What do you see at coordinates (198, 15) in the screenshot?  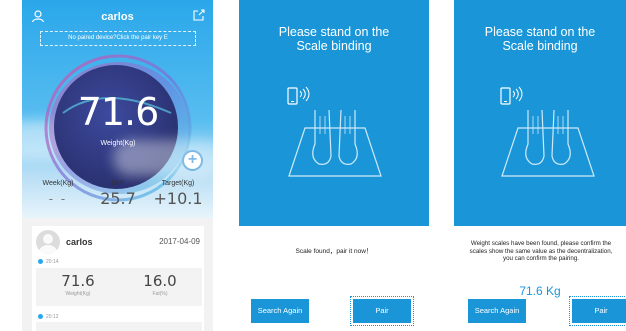 I see `share-icon` at bounding box center [198, 15].